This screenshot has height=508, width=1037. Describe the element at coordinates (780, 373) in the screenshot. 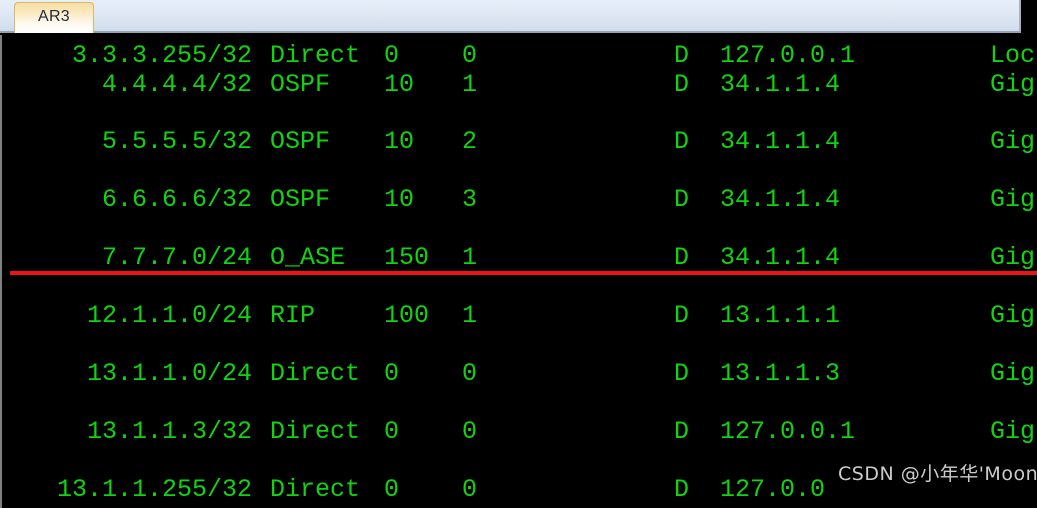

I see `cell-nexthop: 13.1.1.3` at that location.